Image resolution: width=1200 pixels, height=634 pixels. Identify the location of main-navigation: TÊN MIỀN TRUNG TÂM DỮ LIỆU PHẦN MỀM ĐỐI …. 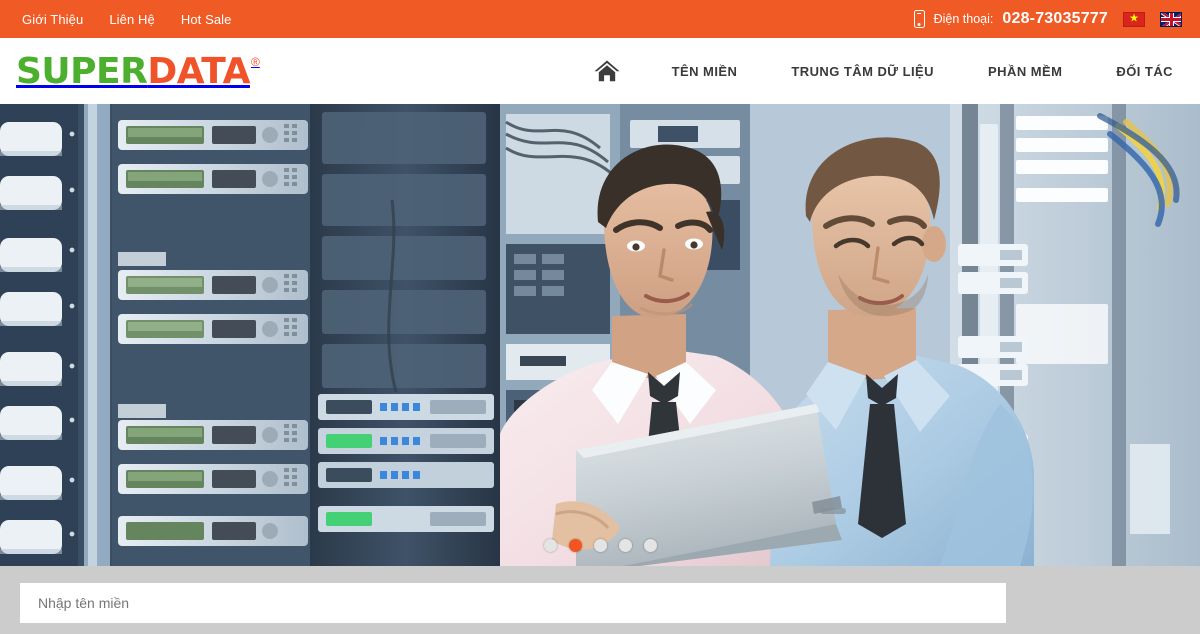
(884, 71).